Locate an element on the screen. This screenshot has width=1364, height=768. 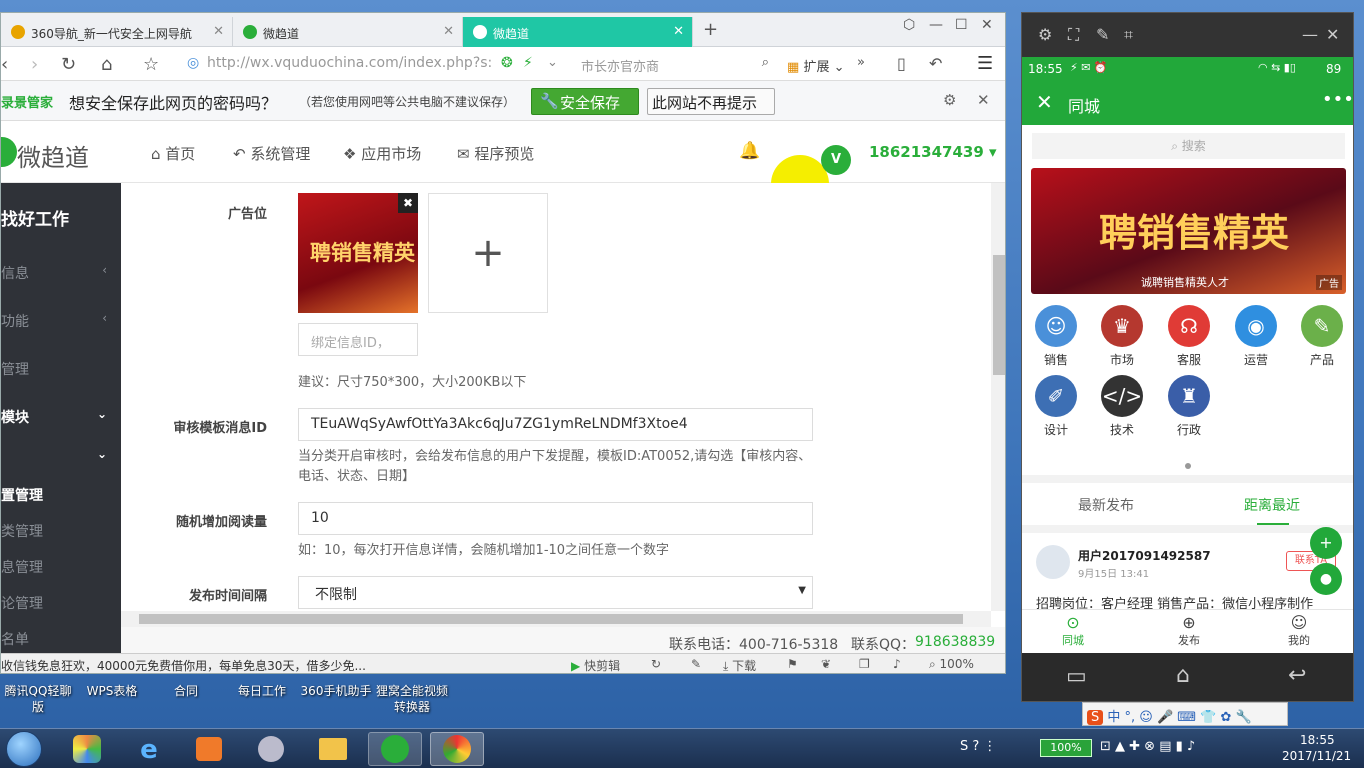
minimize-icon: — is located at coordinates (936, 25).